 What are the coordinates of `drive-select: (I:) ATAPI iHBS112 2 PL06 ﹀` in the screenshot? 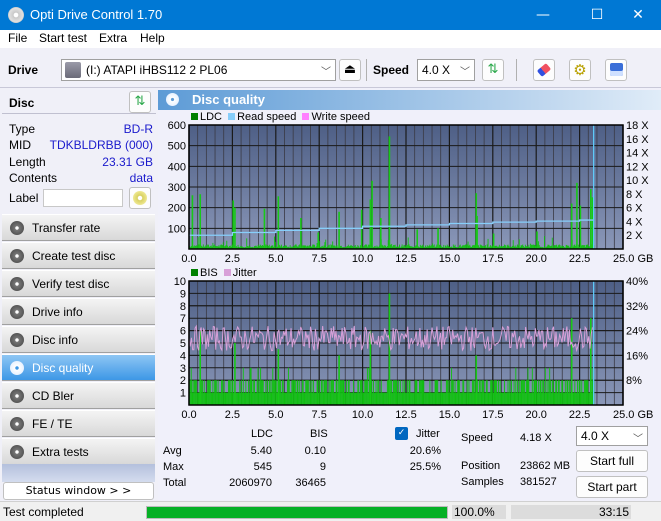 It's located at (198, 70).